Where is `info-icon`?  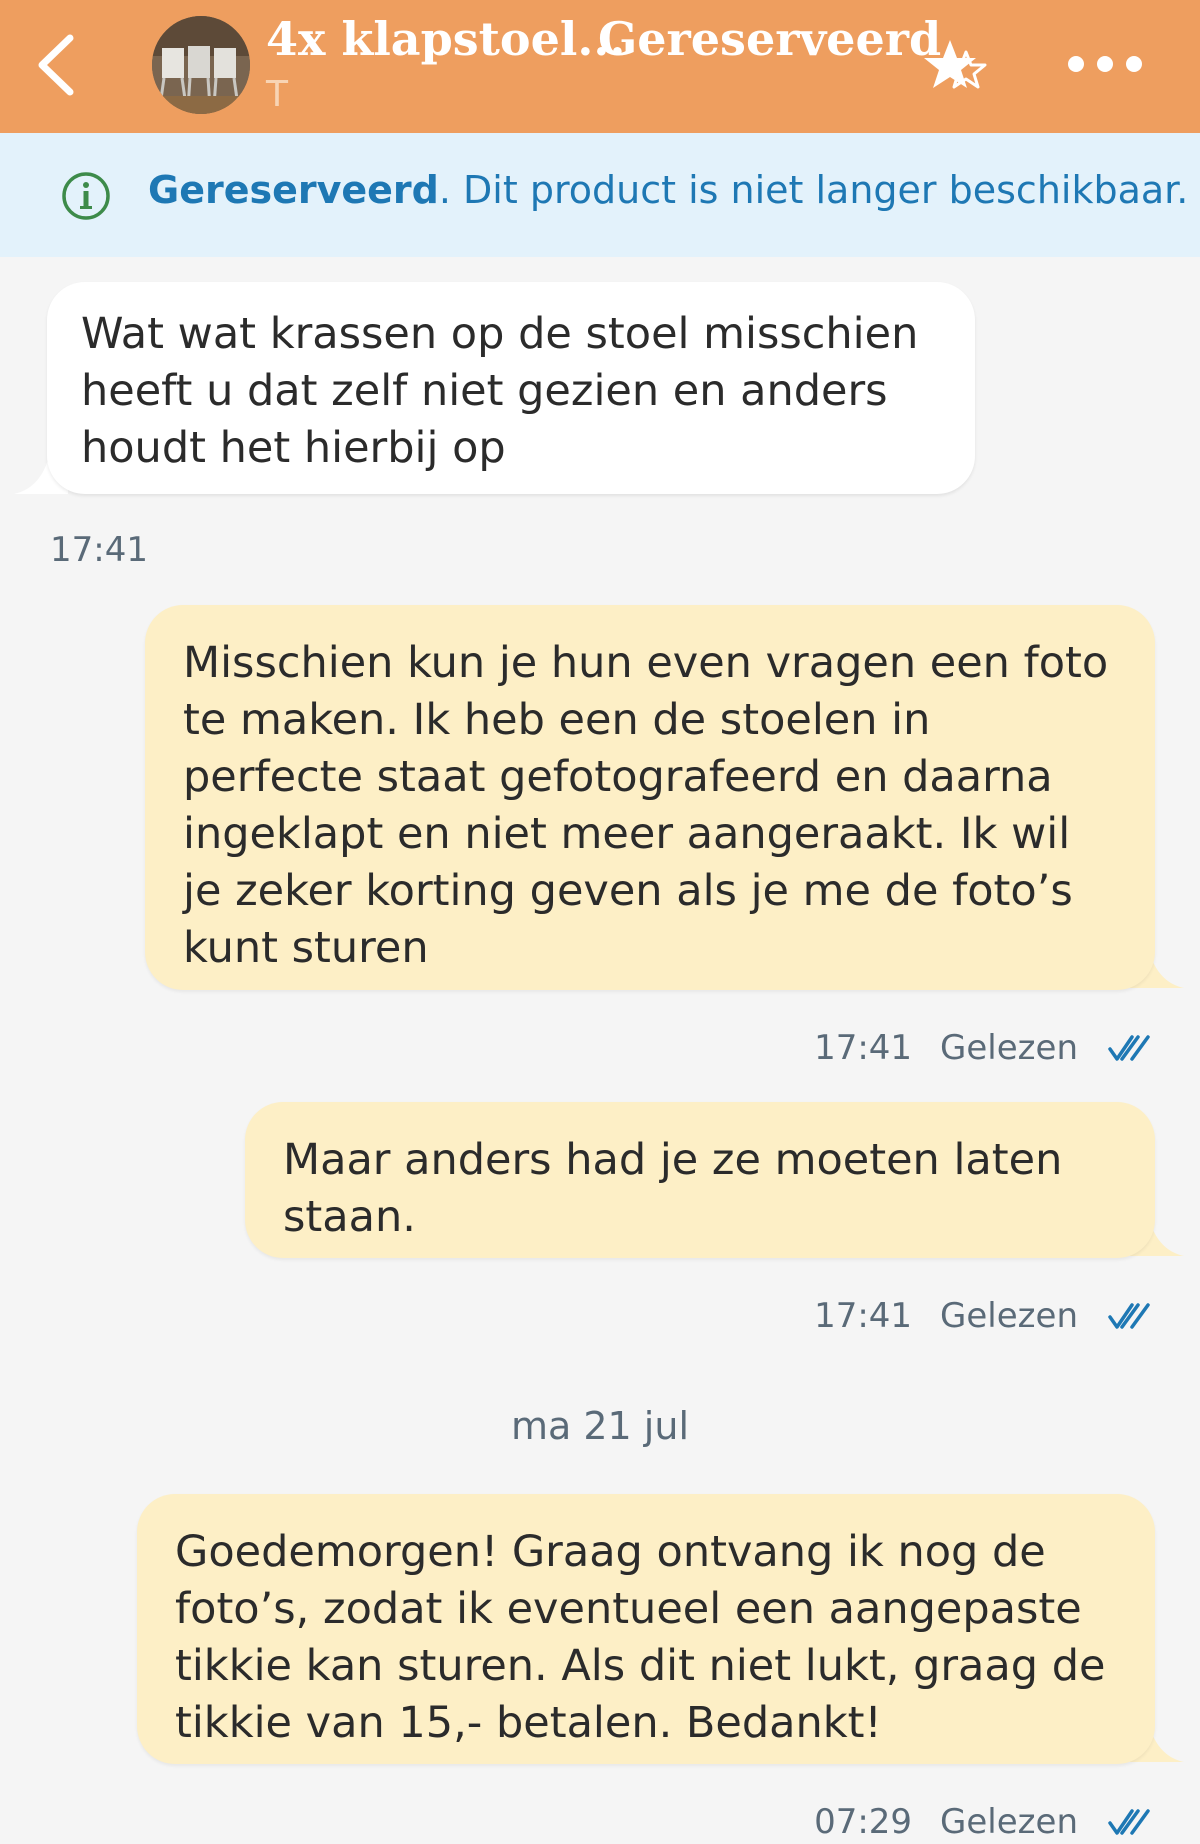
info-icon is located at coordinates (86, 196).